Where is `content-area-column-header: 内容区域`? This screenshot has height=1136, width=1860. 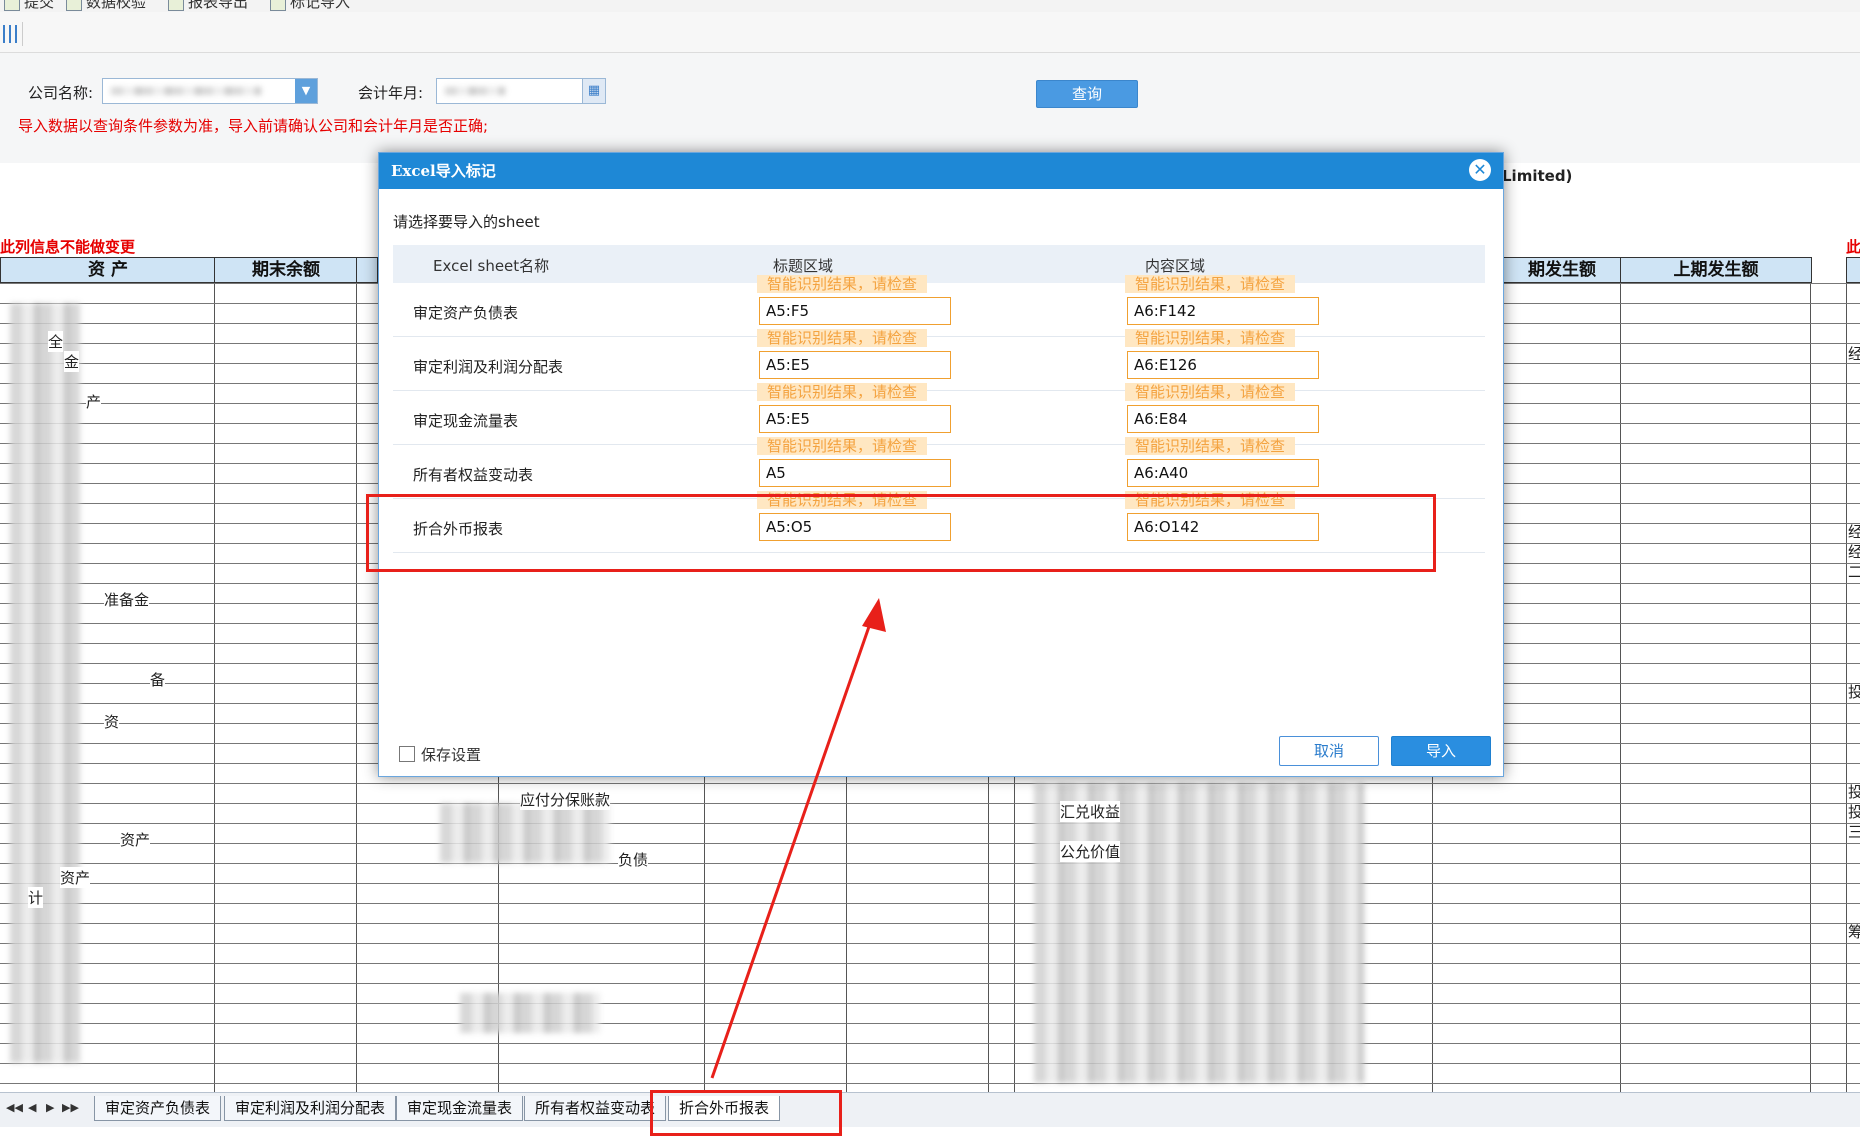 content-area-column-header: 内容区域 is located at coordinates (1175, 266).